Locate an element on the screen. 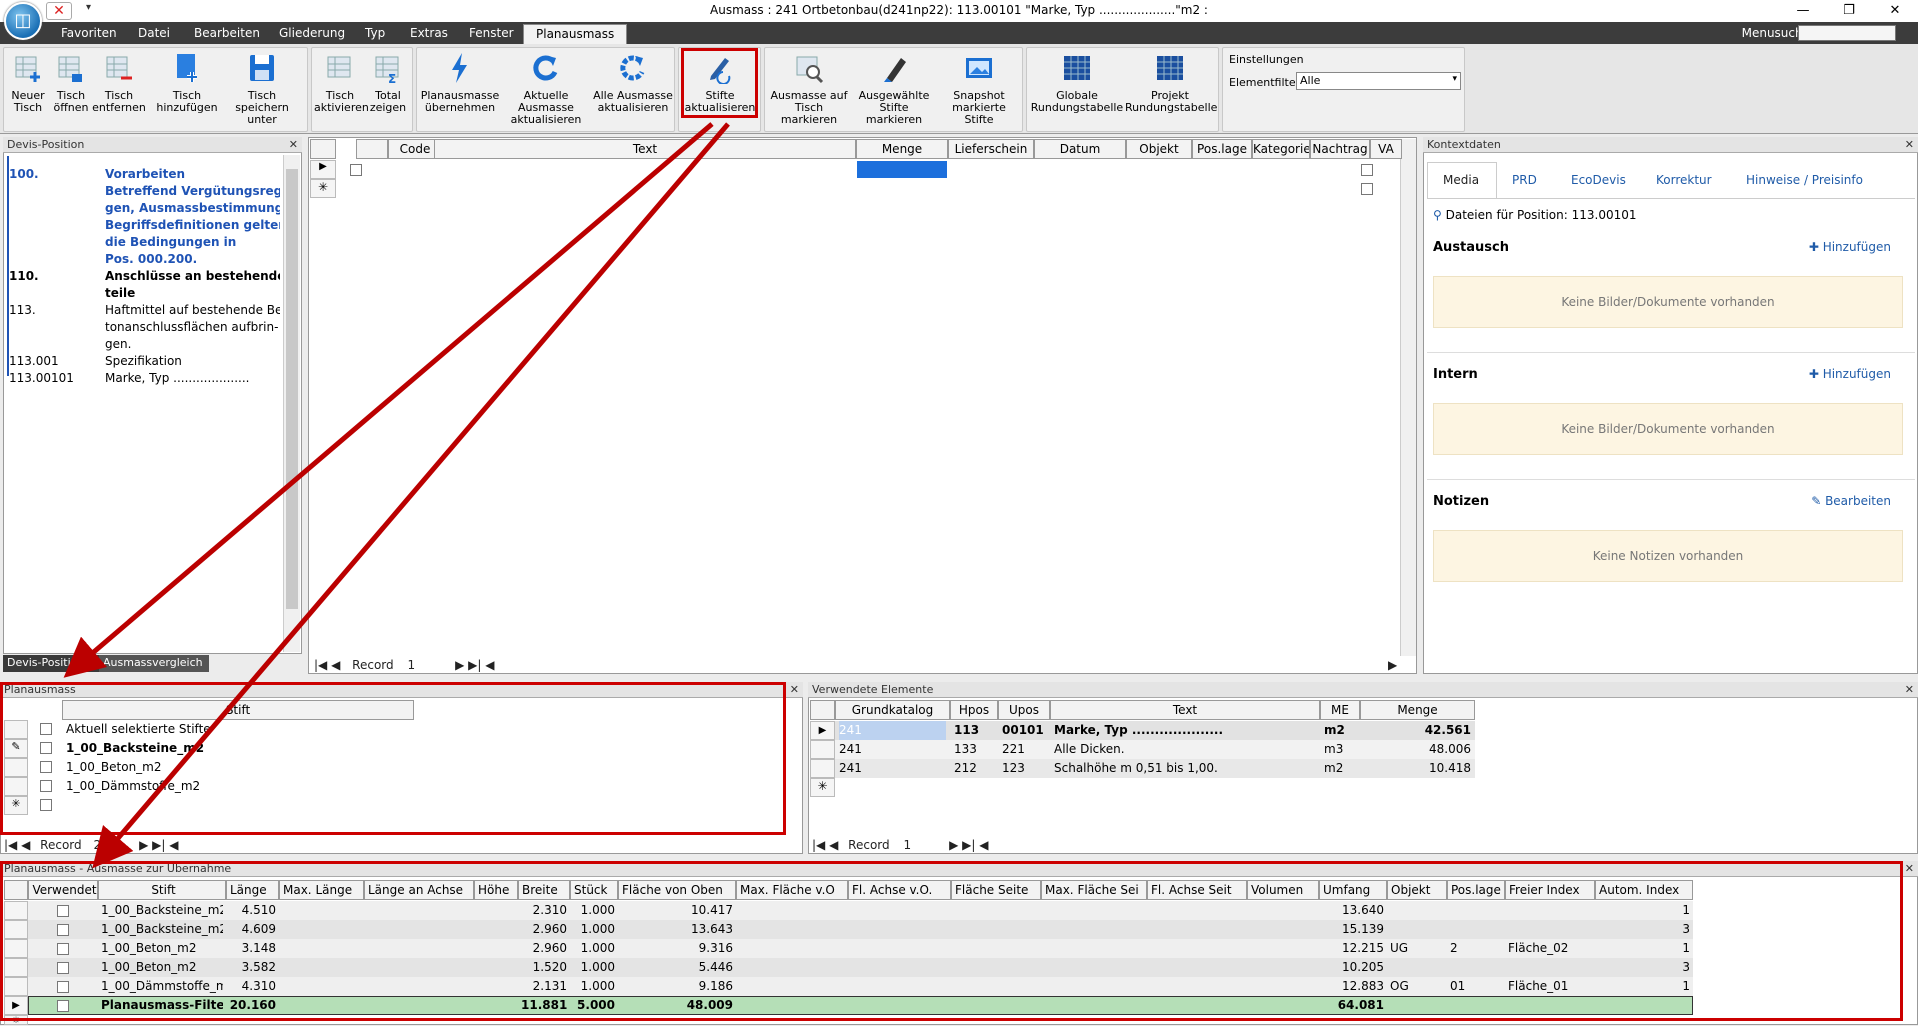 The width and height of the screenshot is (1918, 1026). devis-item-number: 113.001 is located at coordinates (34, 361).